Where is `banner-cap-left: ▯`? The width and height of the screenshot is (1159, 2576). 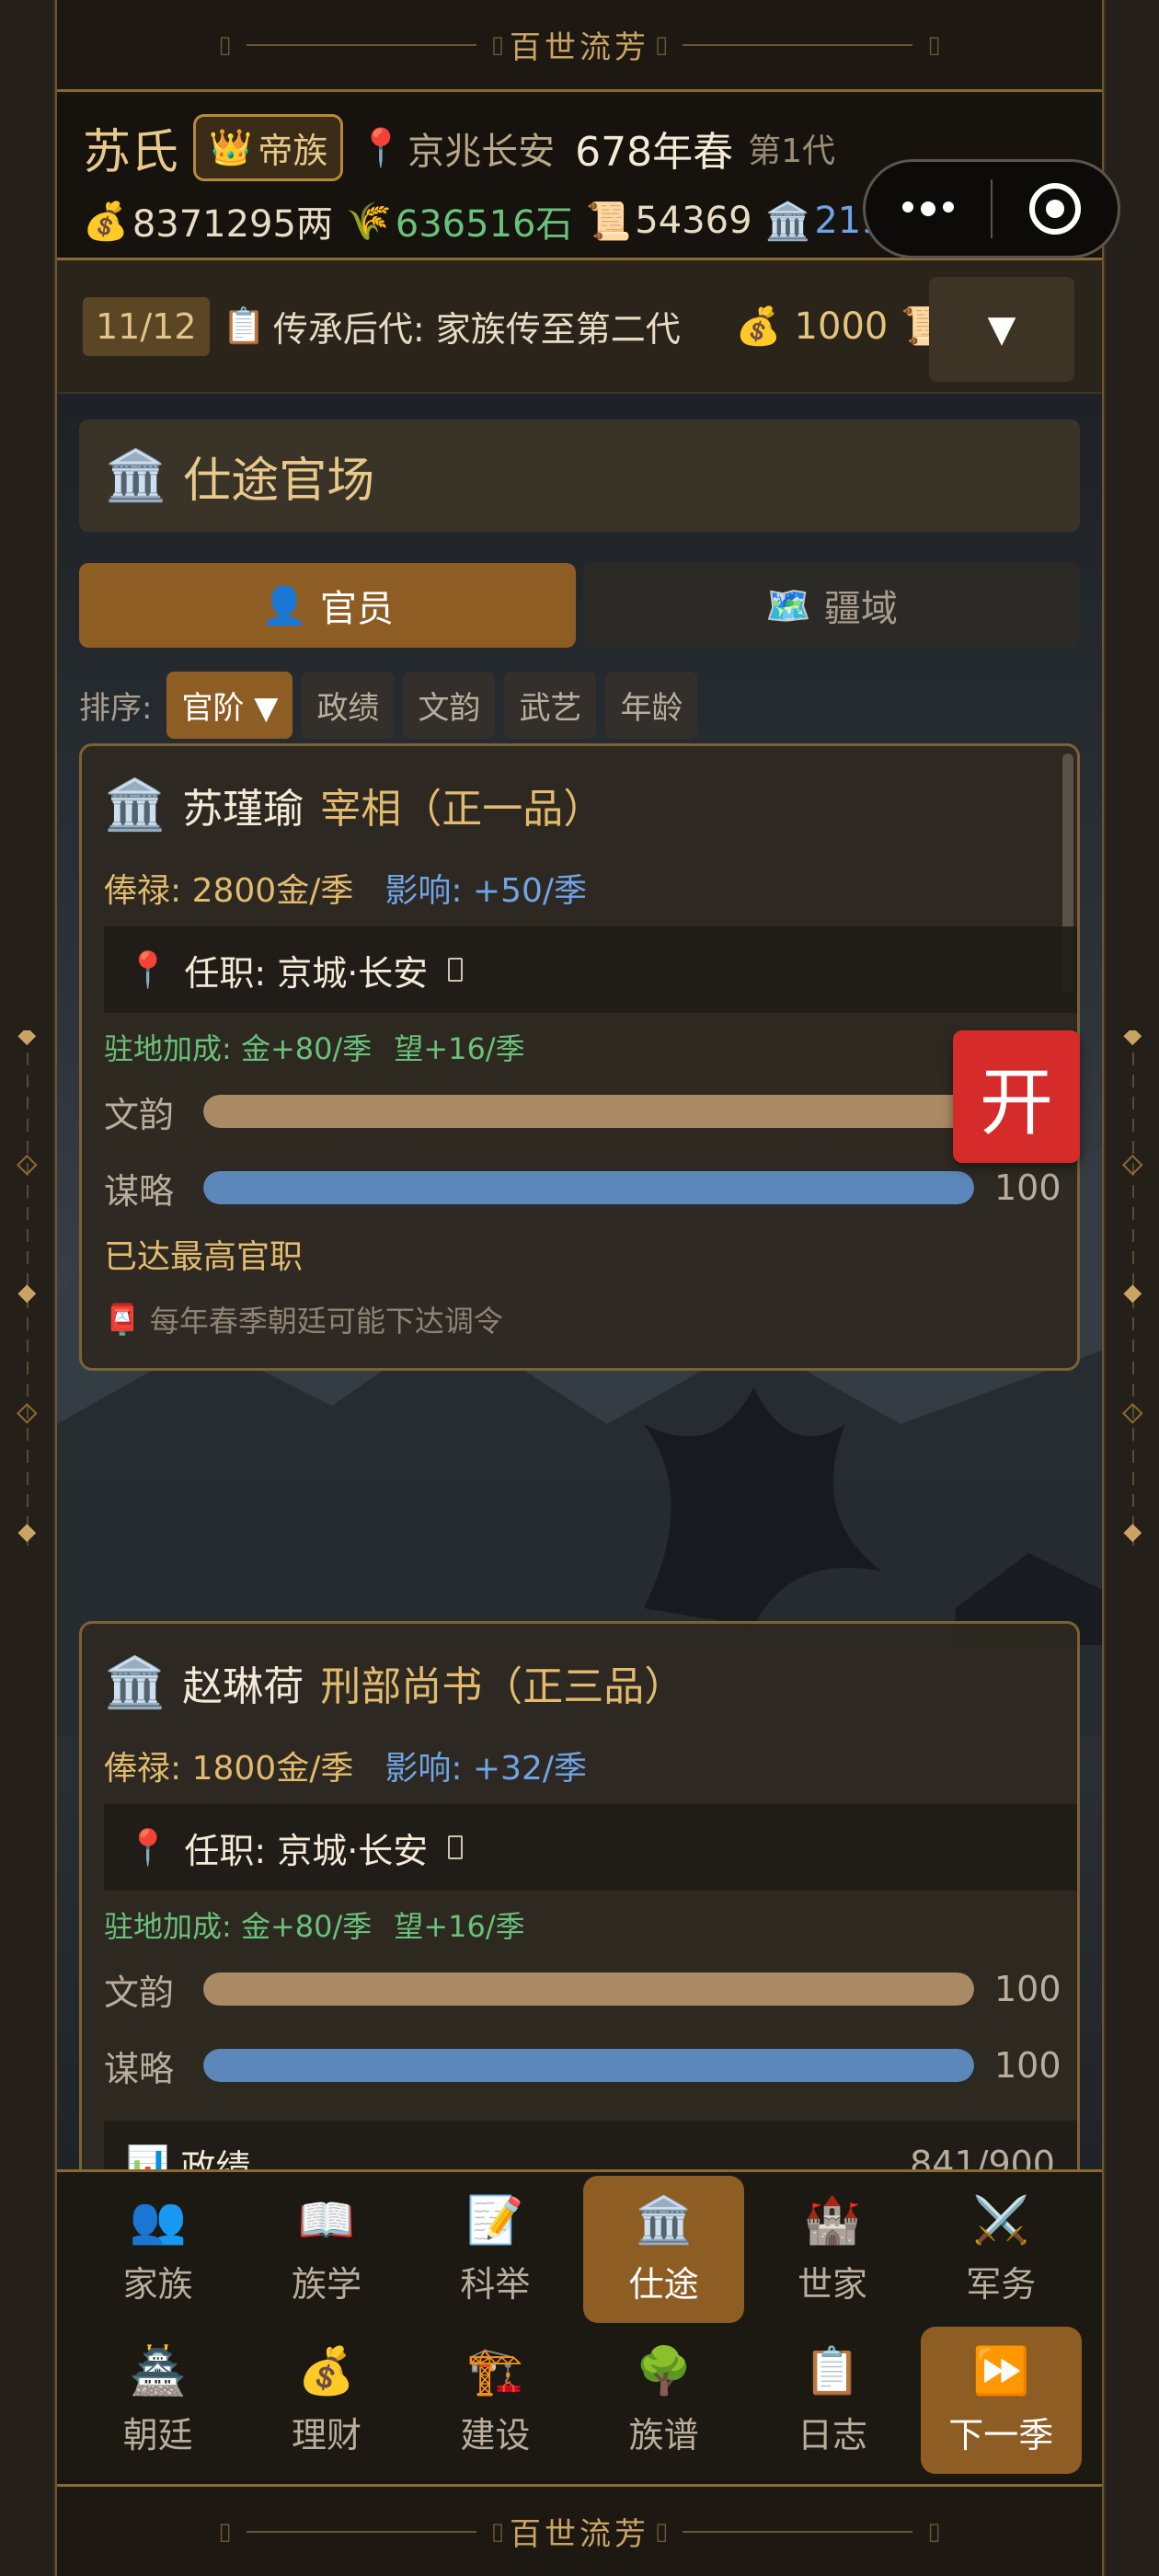 banner-cap-left: ▯ is located at coordinates (225, 2531).